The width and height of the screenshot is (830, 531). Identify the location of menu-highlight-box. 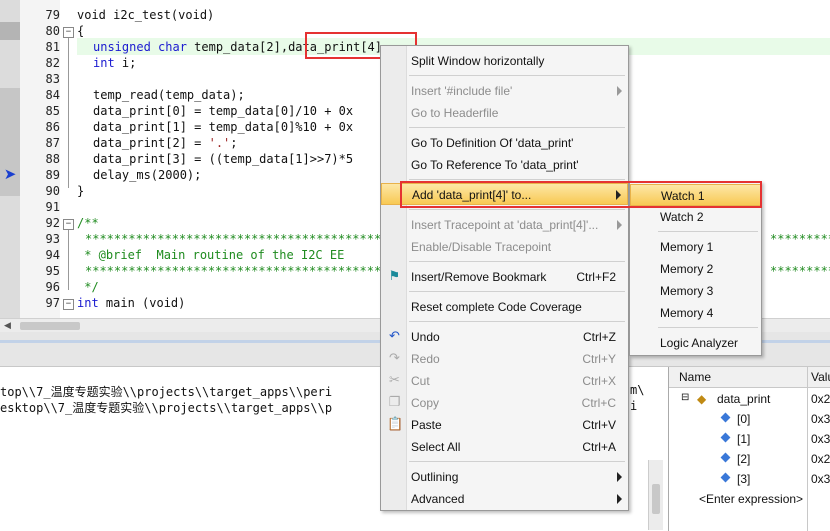
(581, 194).